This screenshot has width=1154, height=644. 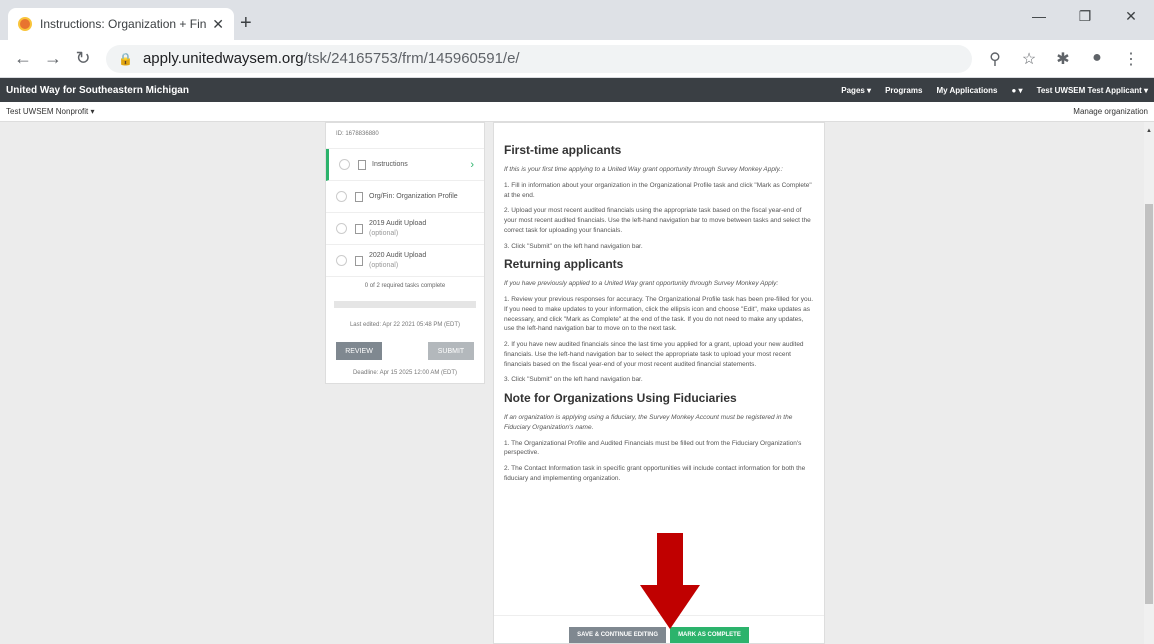 I want to click on toolbar-icons: ⚲ ☆ ✱ ● ⋮, so click(x=1063, y=59).